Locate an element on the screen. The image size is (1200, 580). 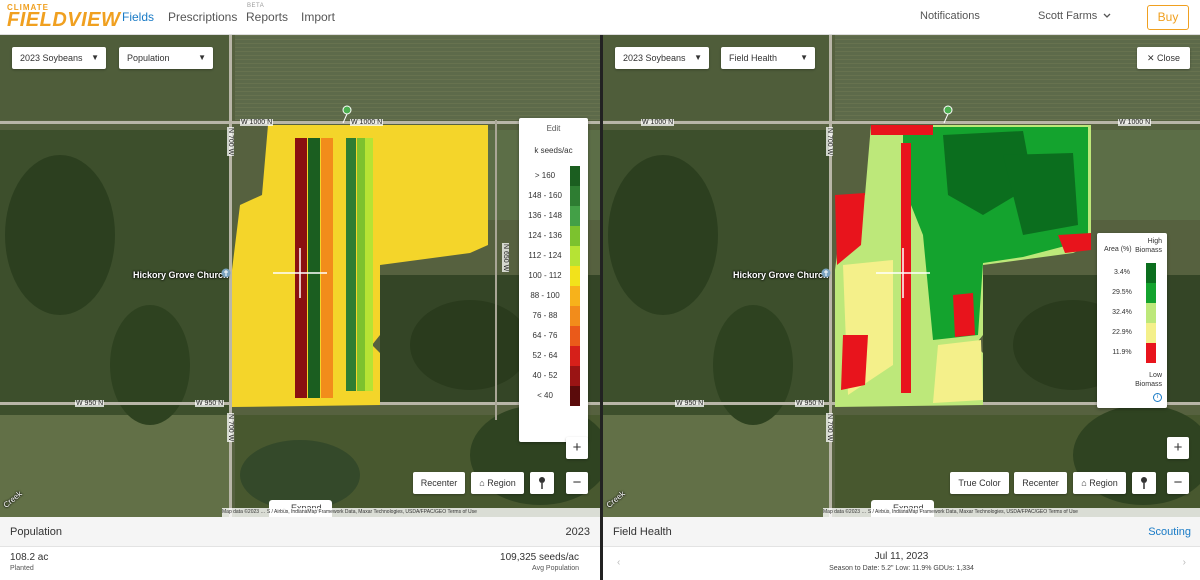
chevron-down-icon is located at coordinates (1107, 15).